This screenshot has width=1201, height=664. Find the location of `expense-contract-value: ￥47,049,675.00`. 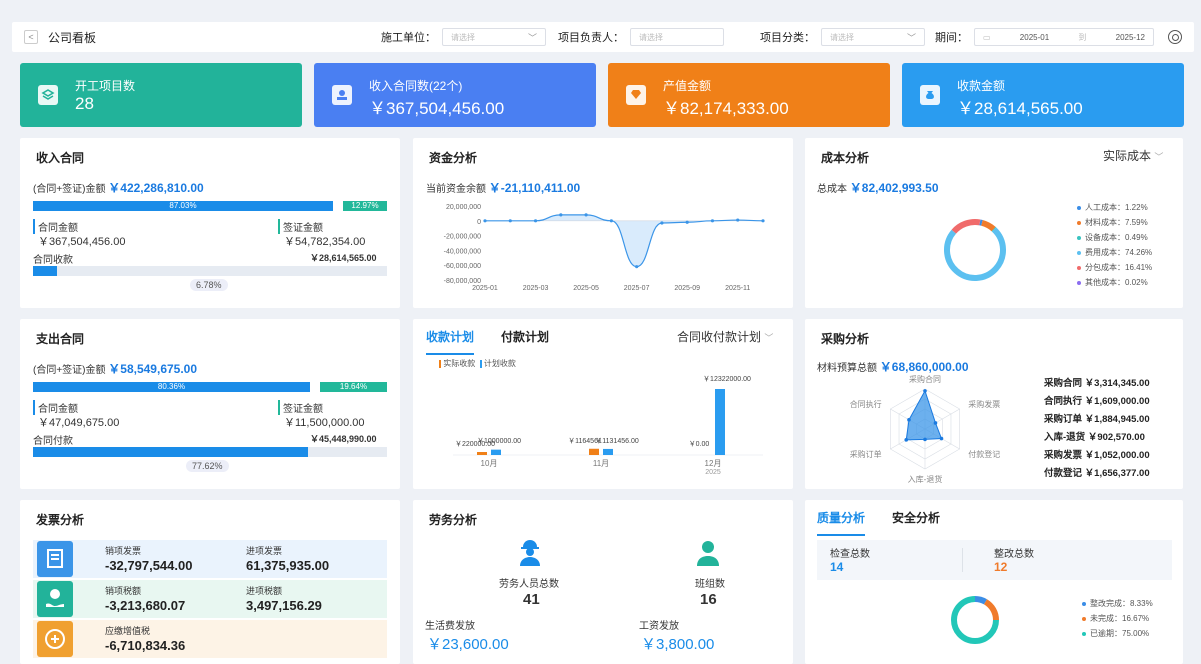

expense-contract-value: ￥47,049,675.00 is located at coordinates (79, 423).